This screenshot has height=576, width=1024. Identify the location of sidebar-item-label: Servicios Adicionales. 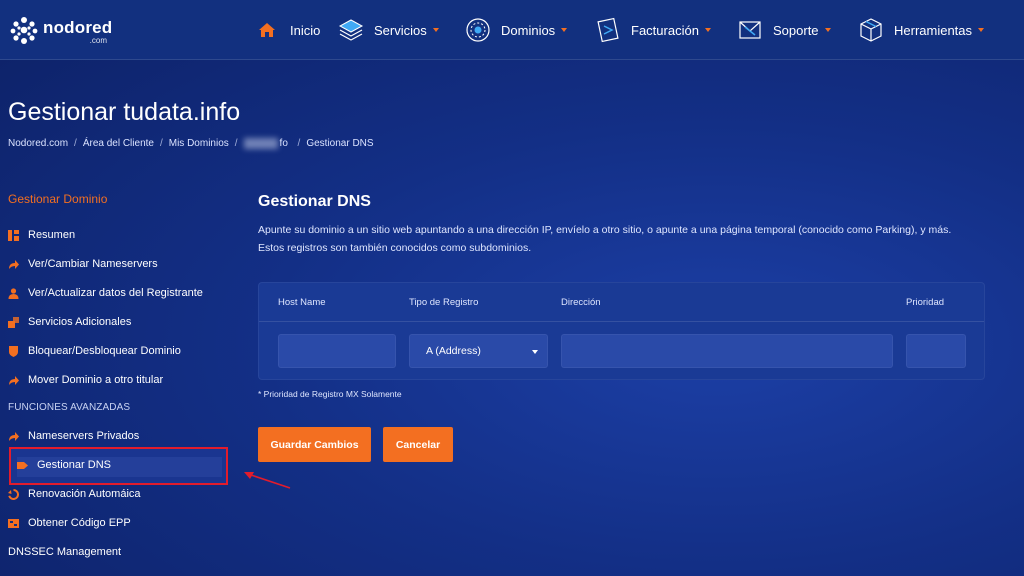
(80, 322).